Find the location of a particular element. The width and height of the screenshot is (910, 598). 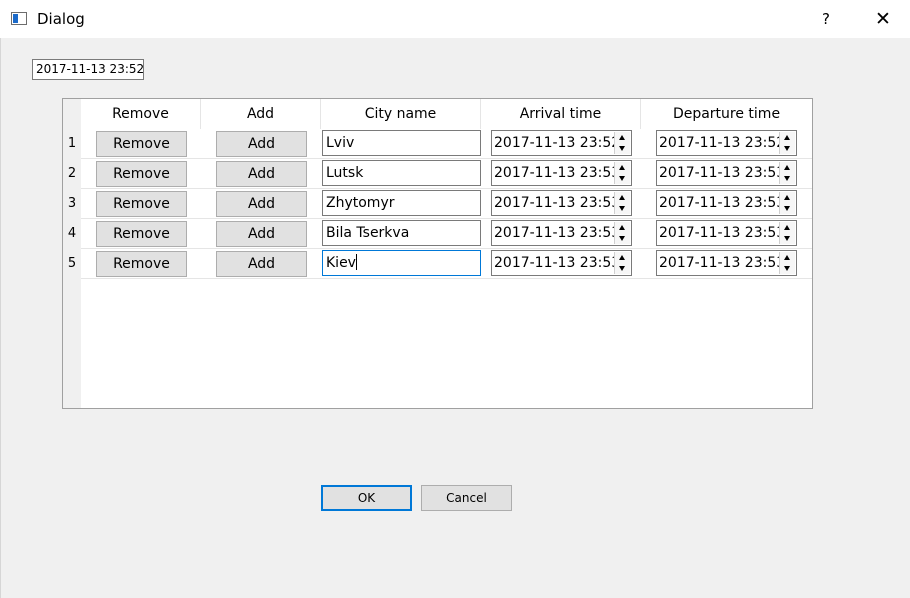

cancel-button: Cancel is located at coordinates (466, 498).